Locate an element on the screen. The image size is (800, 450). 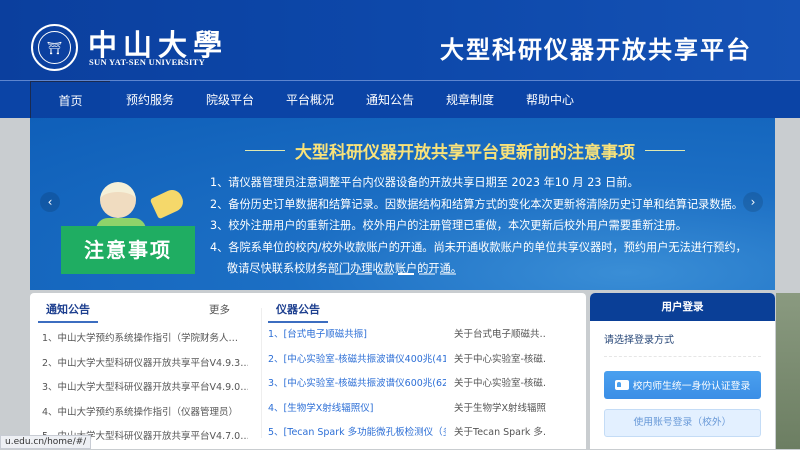
login-panel: 用户登录 请选择登录方式 校内师生统一身份认证登录 使用账号登录（校外） is located at coordinates (682, 371).